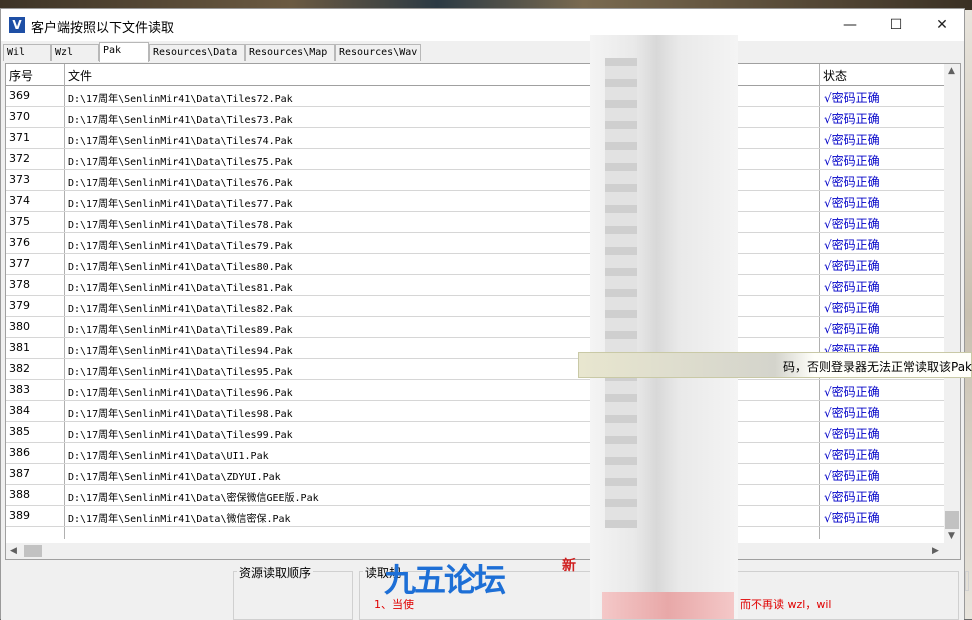 This screenshot has width=972, height=620. What do you see at coordinates (180, 267) in the screenshot?
I see `row-file-path: D:\17周年\SenlinMir41\Data\Tiles80.Pak` at bounding box center [180, 267].